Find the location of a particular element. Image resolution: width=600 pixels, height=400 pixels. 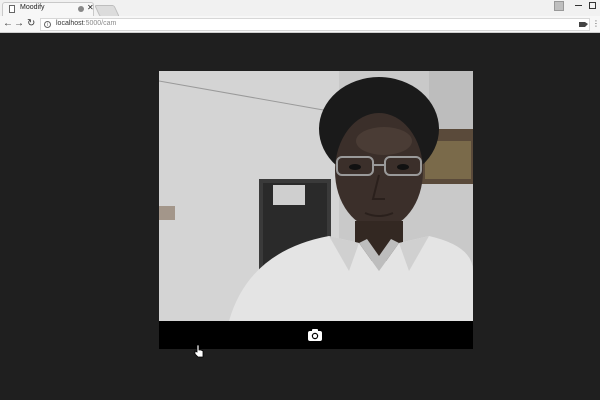

maximize-window-icon is located at coordinates (592, 5).